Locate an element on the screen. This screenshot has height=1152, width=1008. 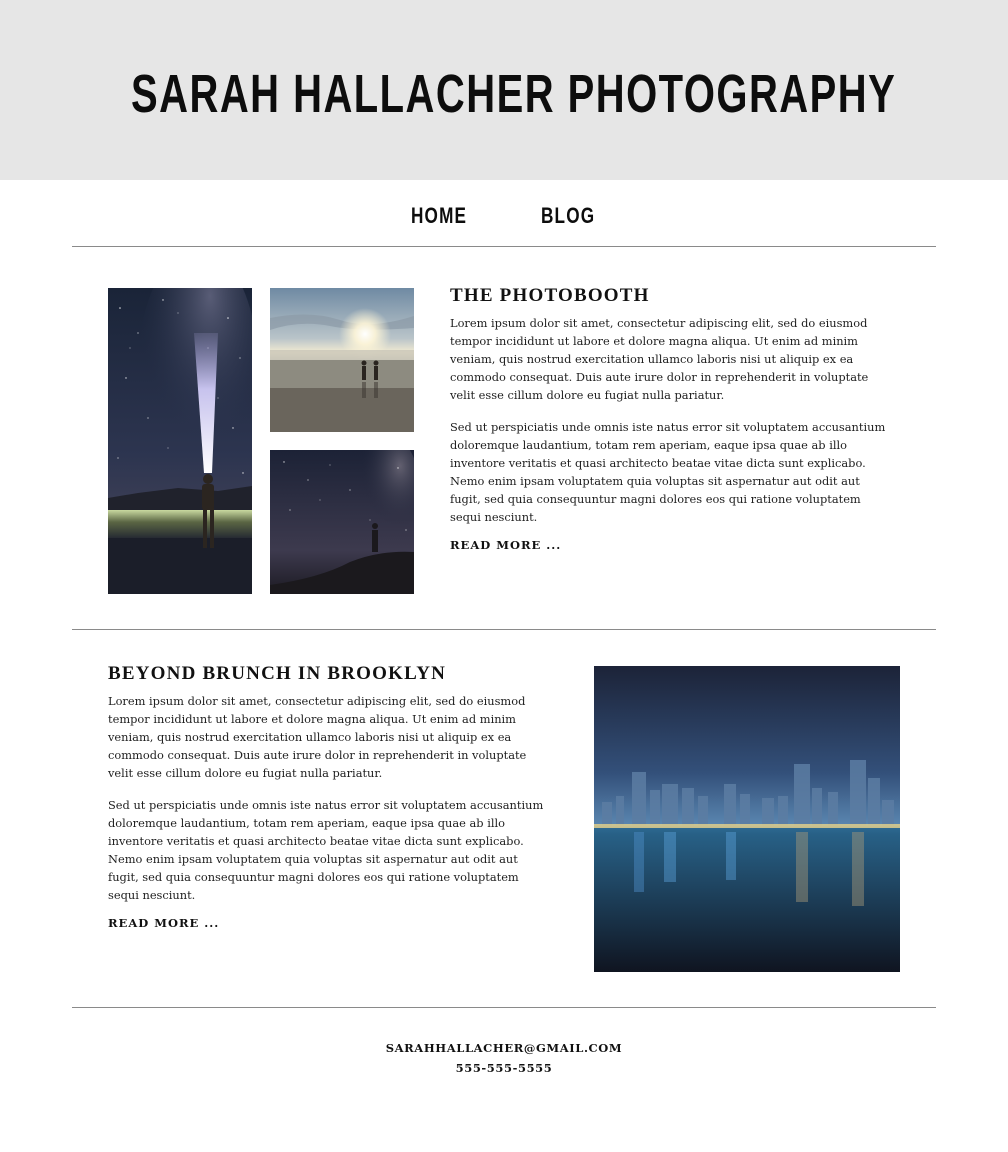
photo-beach-sunset is located at coordinates (342, 360).